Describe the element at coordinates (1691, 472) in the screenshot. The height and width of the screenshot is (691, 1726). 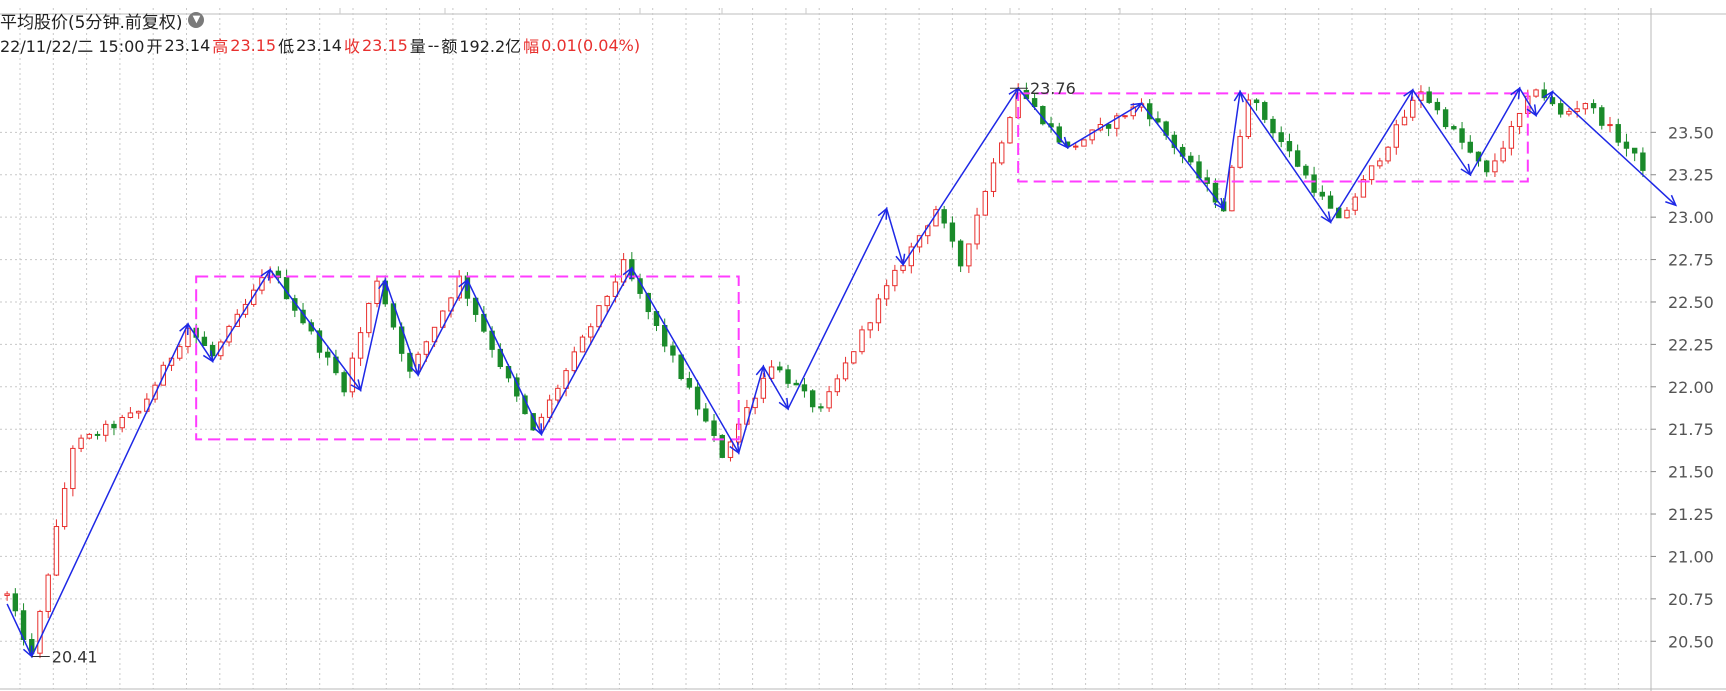
I see `y-tick-label: 21.50` at that location.